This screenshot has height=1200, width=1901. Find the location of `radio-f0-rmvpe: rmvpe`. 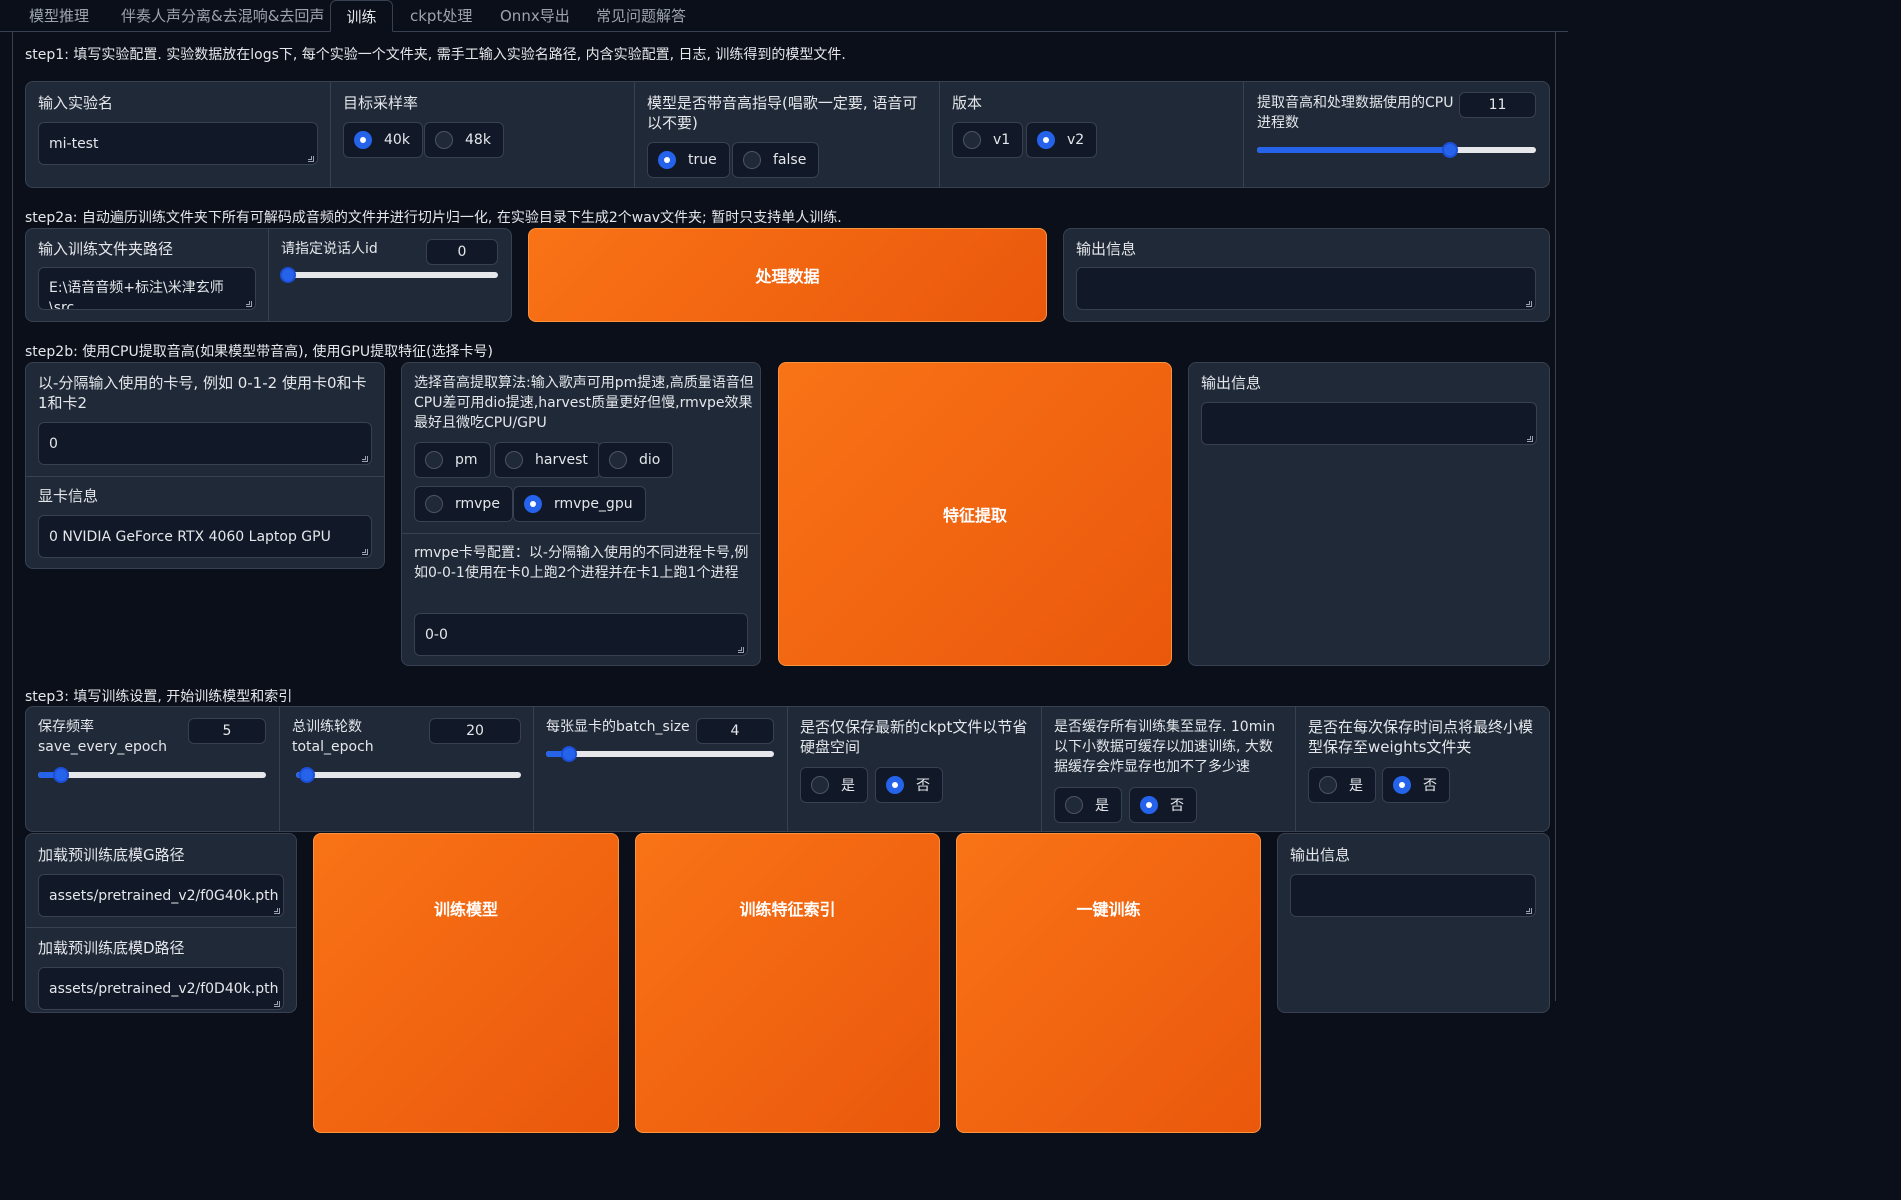

radio-f0-rmvpe: rmvpe is located at coordinates (463, 504).